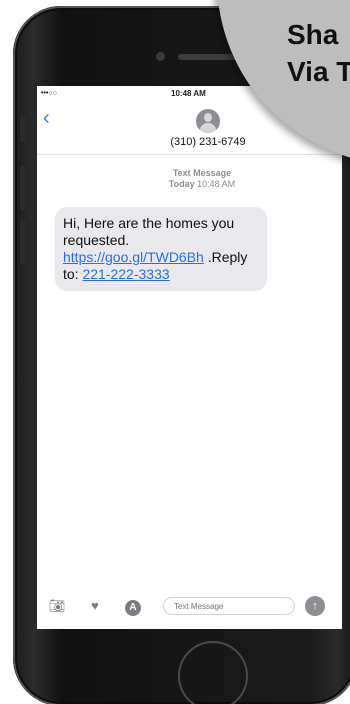 This screenshot has width=350, height=704. Describe the element at coordinates (46, 118) in the screenshot. I see `chevron-left-icon: ‹` at that location.